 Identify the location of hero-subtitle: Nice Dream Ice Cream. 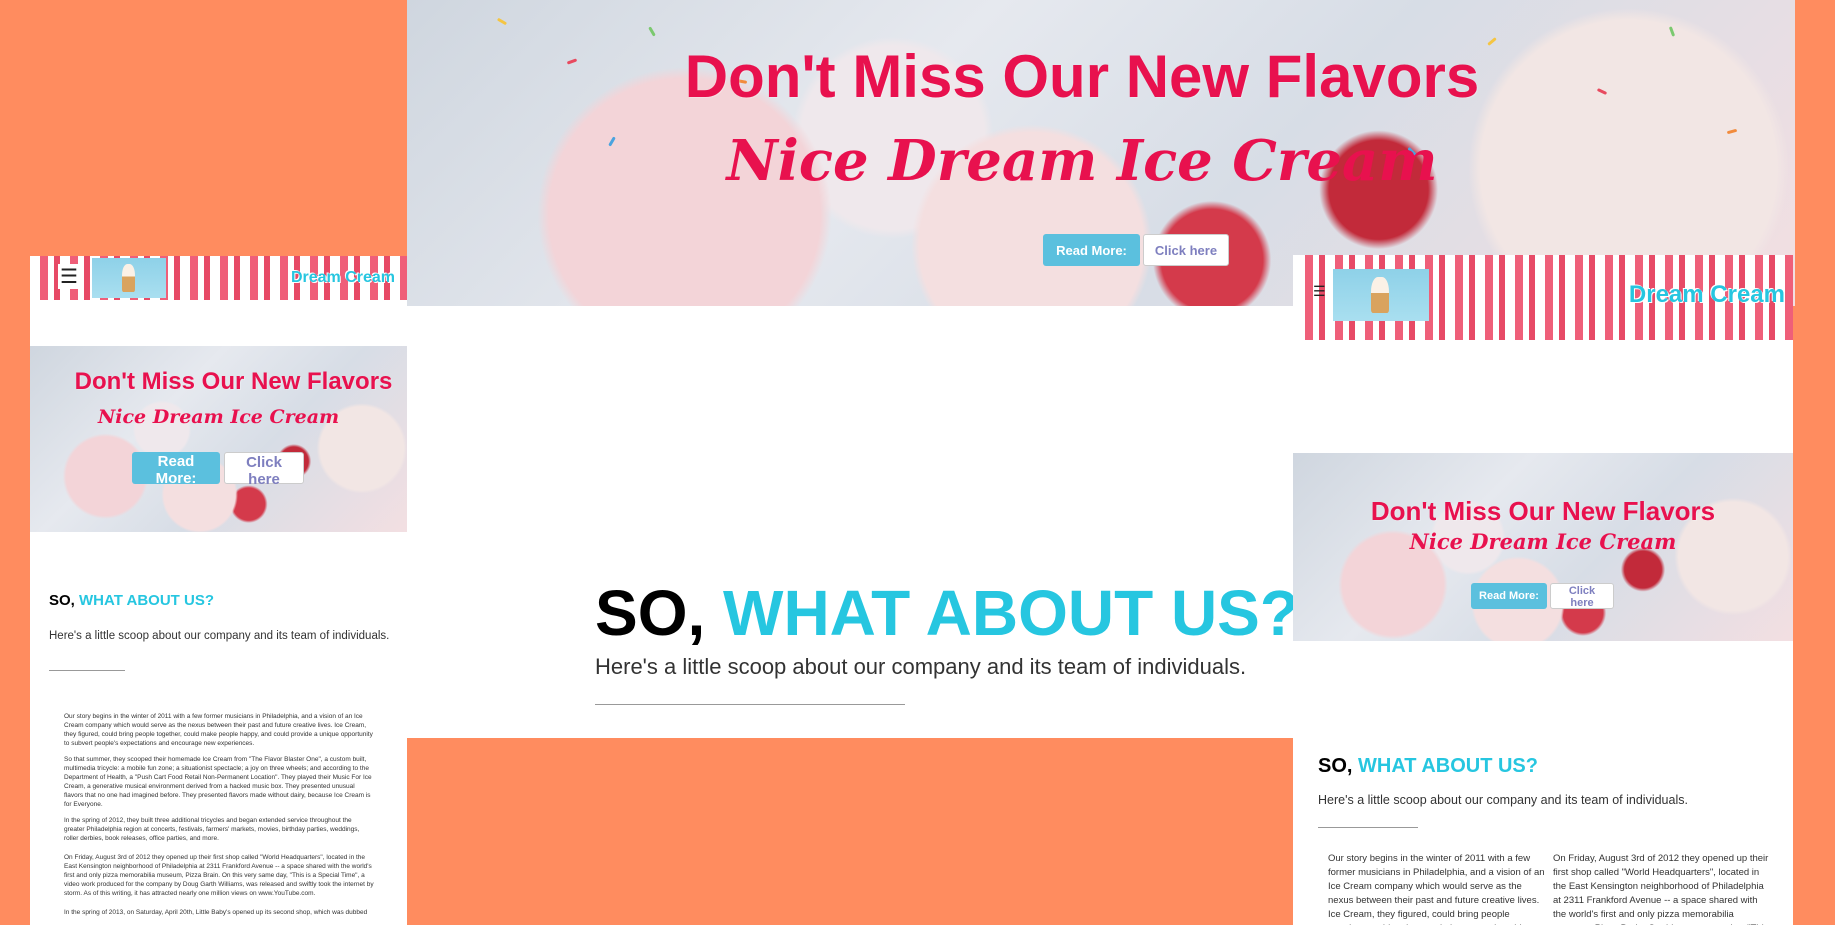
(1082, 161).